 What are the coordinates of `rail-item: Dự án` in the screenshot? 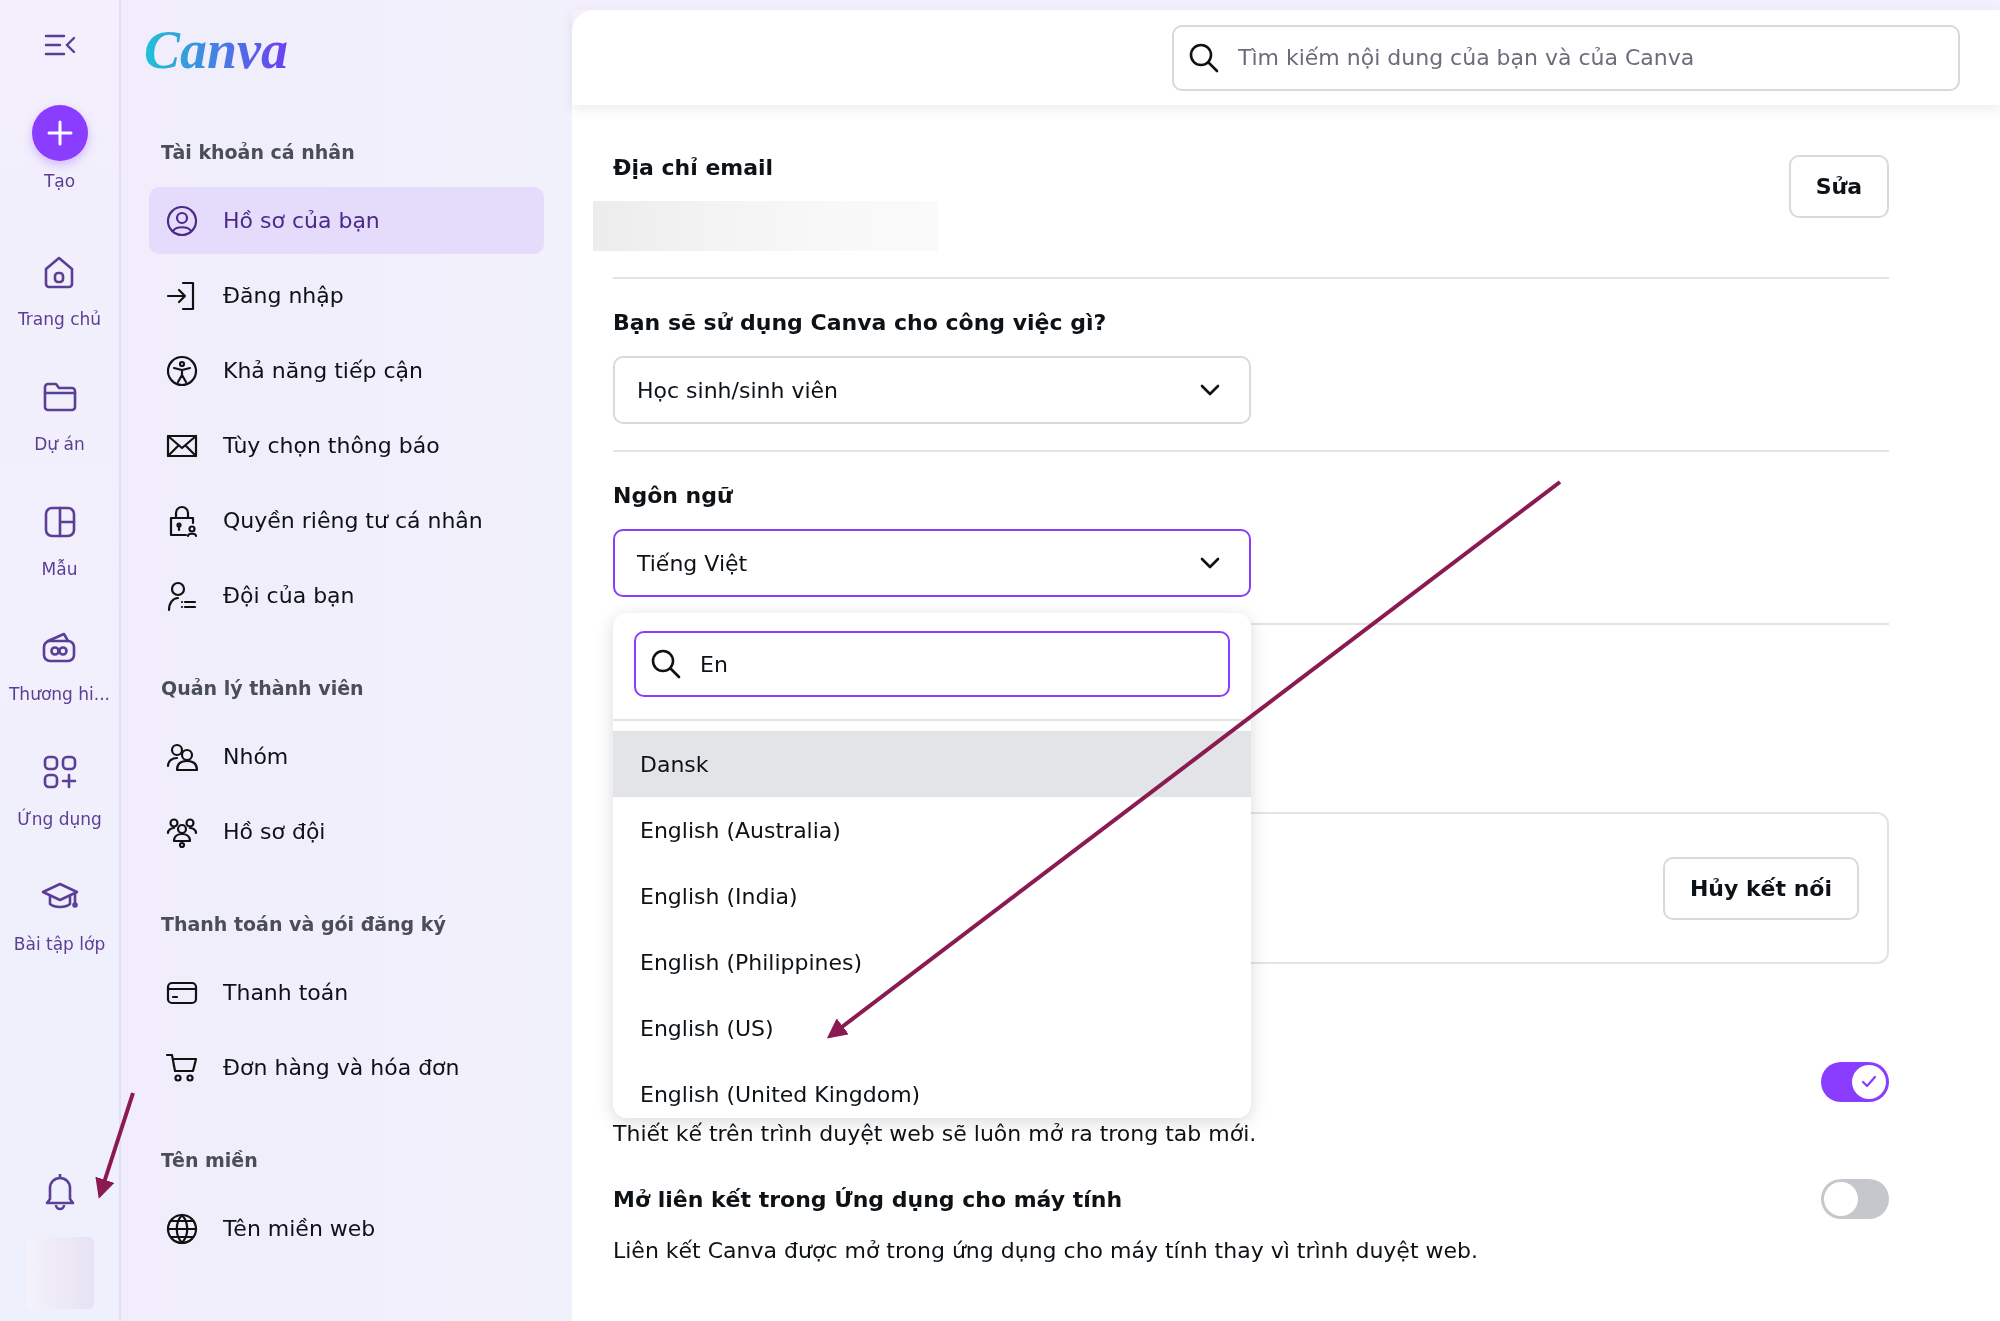 It's located at (59, 439).